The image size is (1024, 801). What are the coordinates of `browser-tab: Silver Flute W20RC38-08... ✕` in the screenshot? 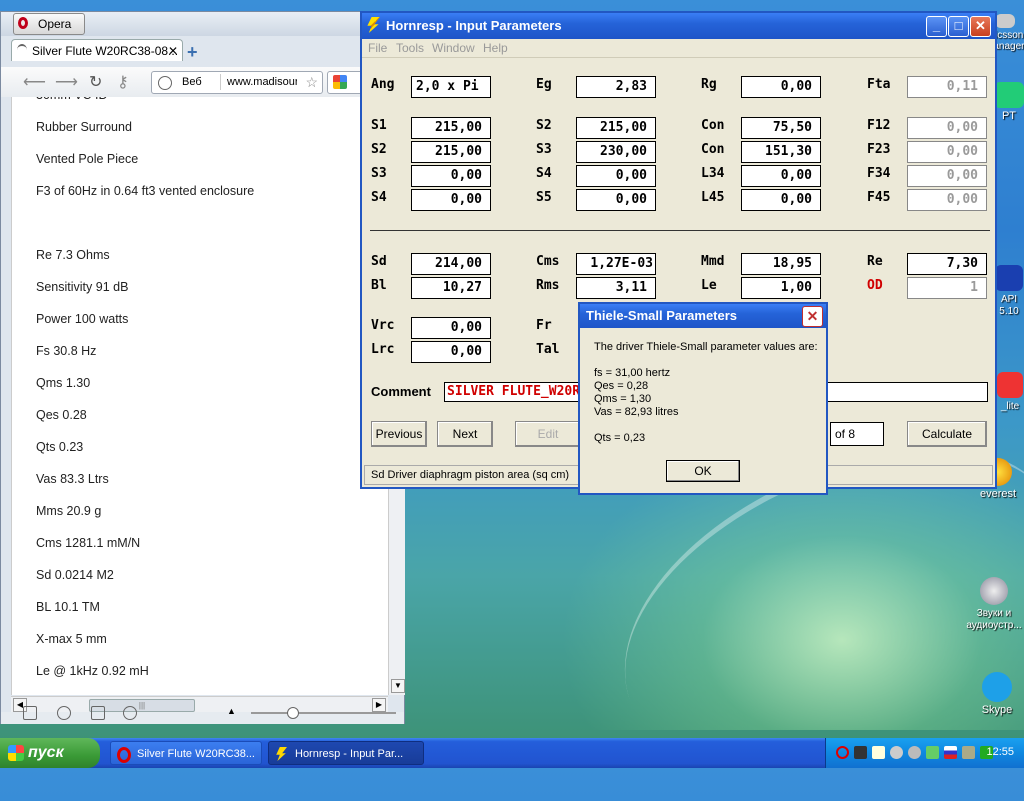 It's located at (97, 50).